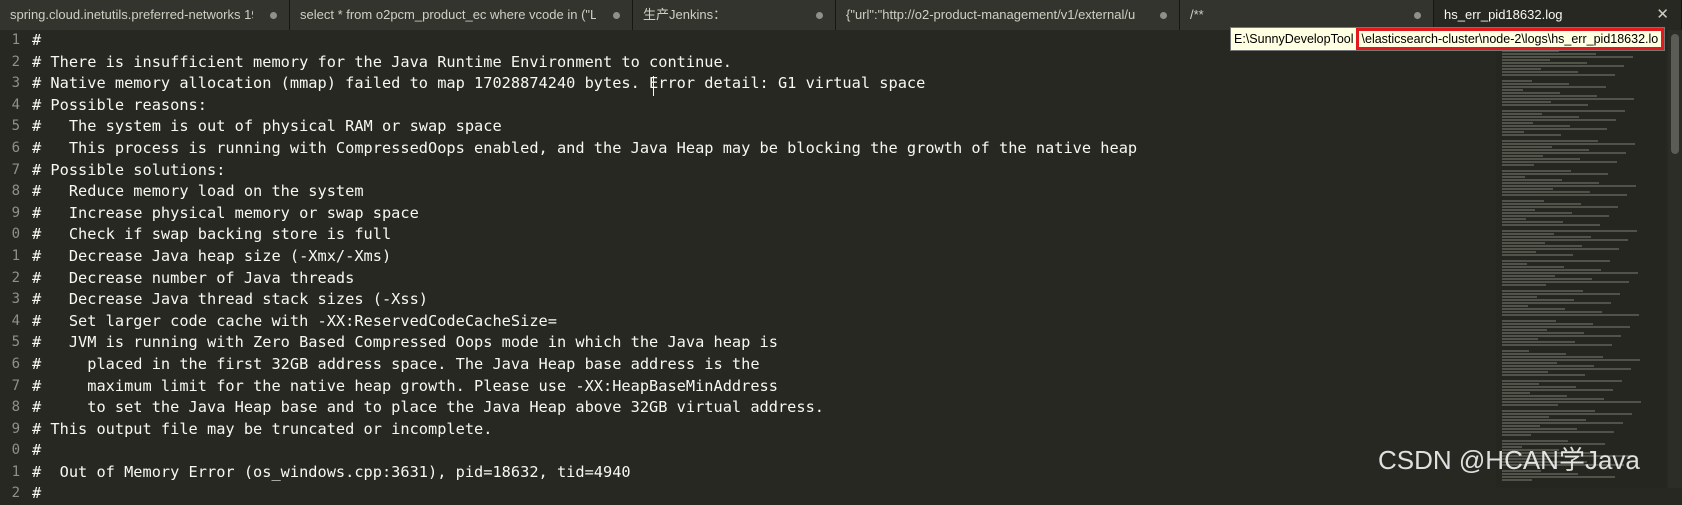 Image resolution: width=1682 pixels, height=505 pixels. I want to click on tab-label: 生产Jenkins：, so click(685, 14).